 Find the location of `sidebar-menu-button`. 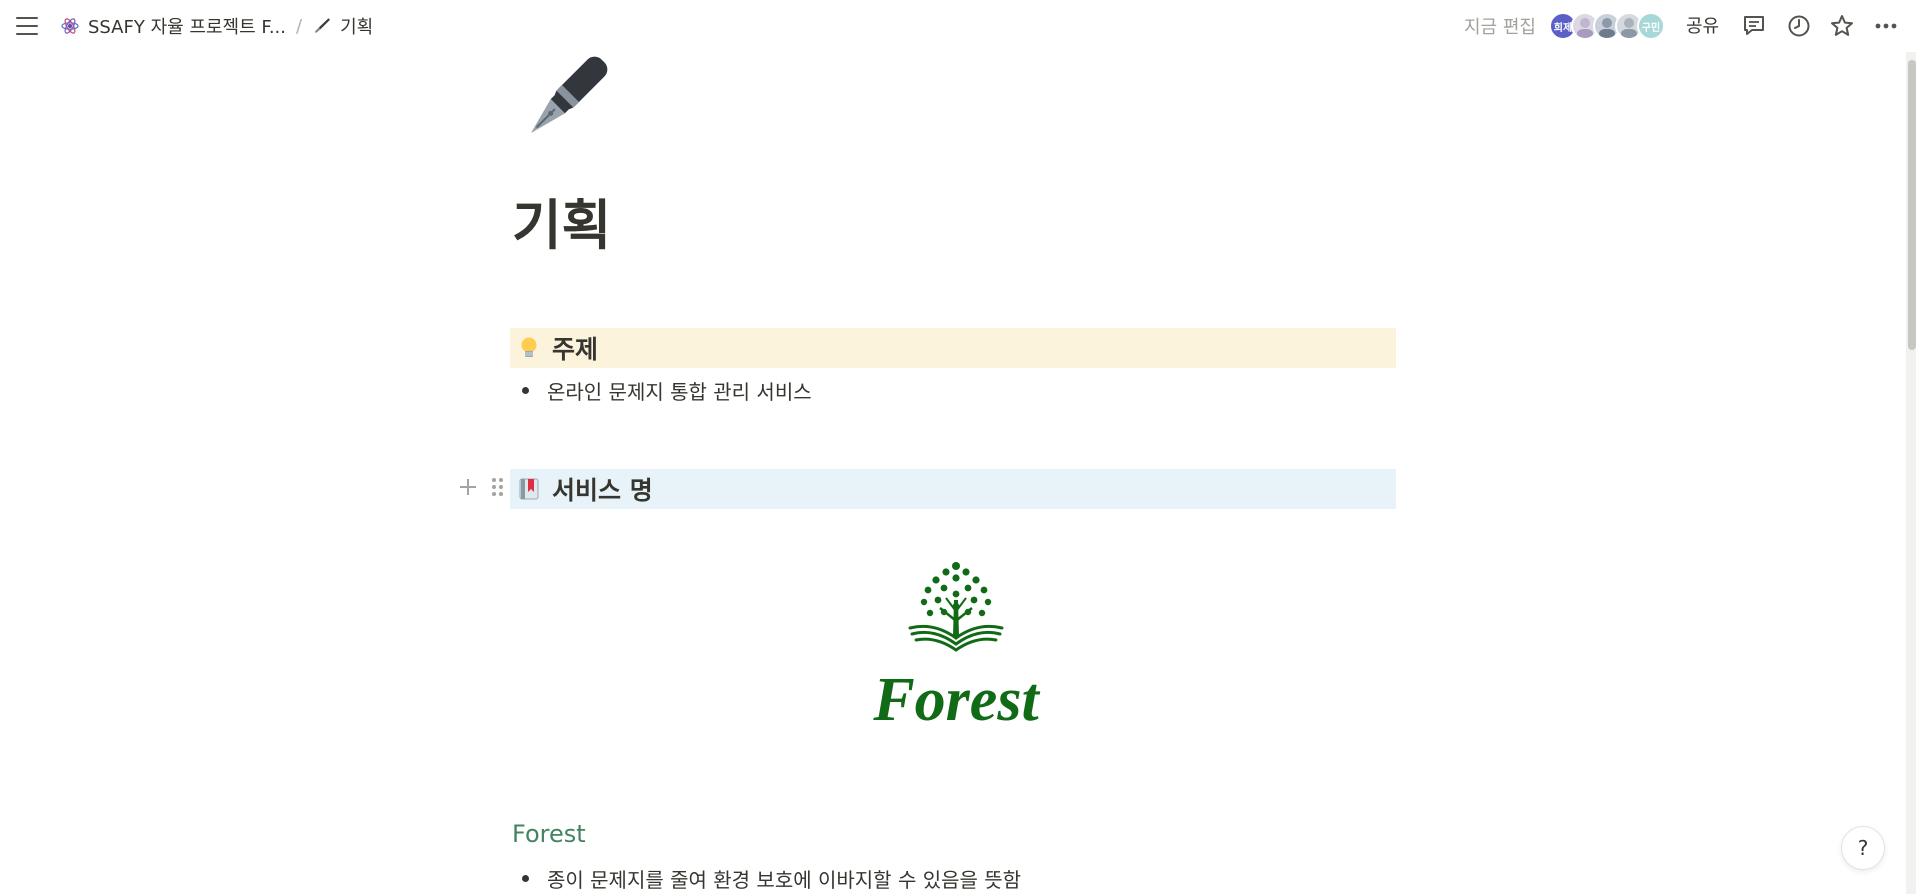

sidebar-menu-button is located at coordinates (27, 26).